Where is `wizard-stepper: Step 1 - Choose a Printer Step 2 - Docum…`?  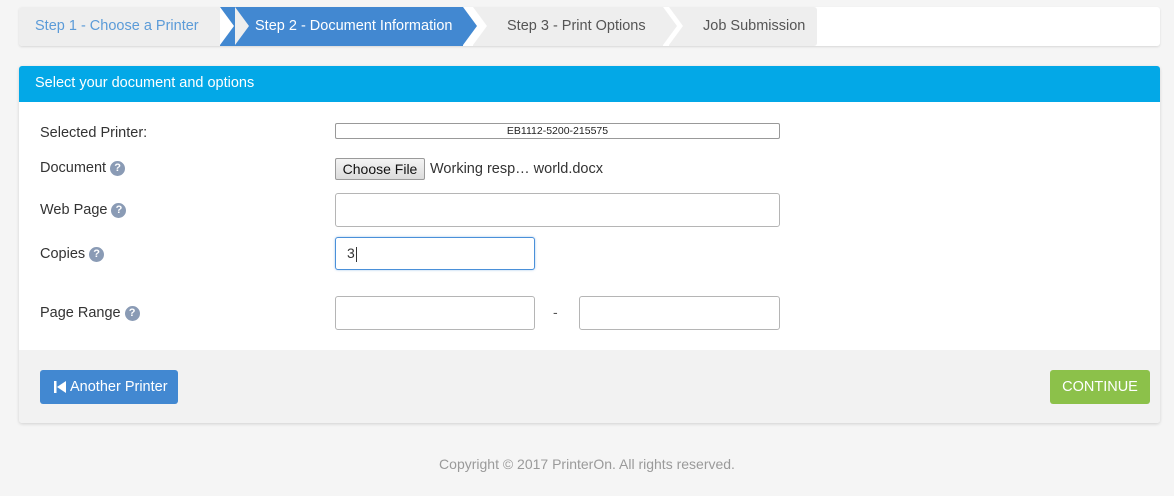 wizard-stepper: Step 1 - Choose a Printer Step 2 - Docum… is located at coordinates (589, 26).